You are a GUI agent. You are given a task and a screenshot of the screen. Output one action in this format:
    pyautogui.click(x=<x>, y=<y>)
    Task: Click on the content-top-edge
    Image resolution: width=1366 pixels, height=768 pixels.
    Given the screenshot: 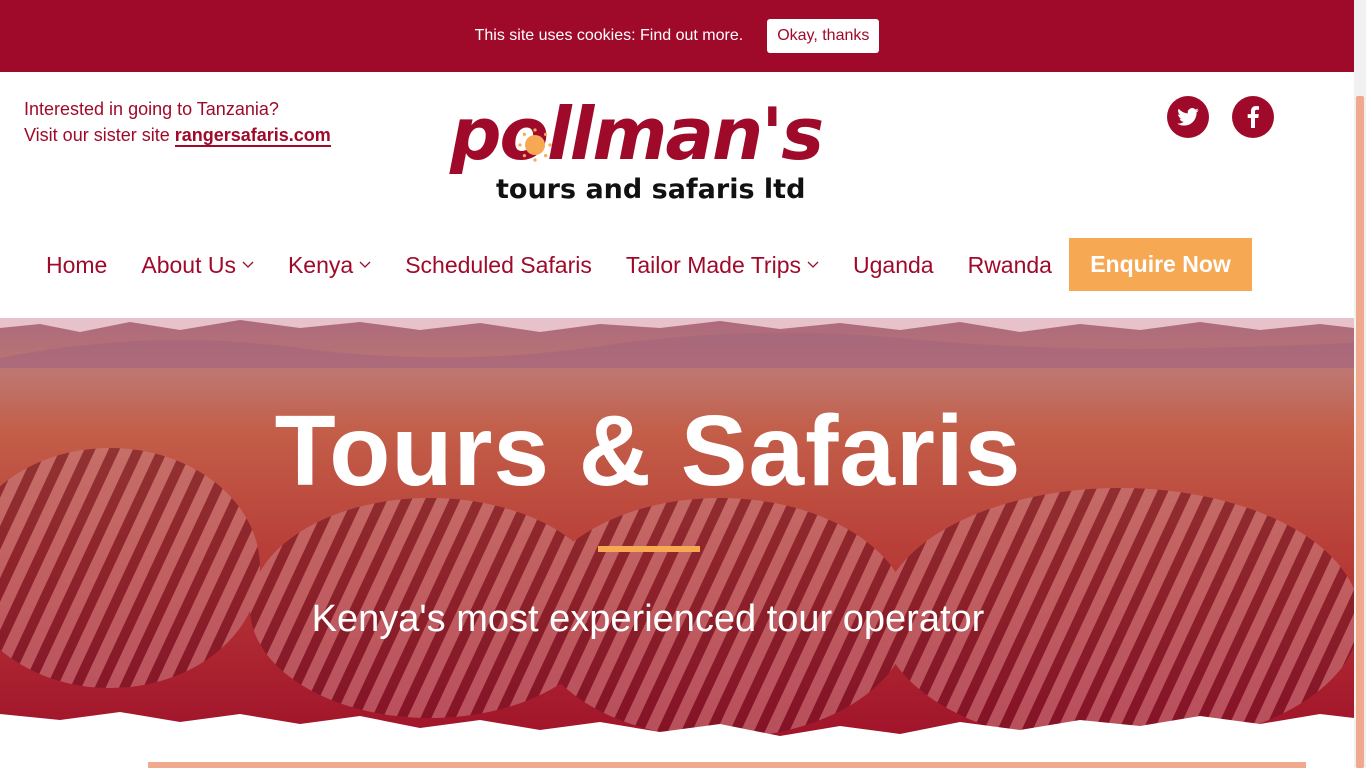 What is the action you would take?
    pyautogui.click(x=727, y=765)
    